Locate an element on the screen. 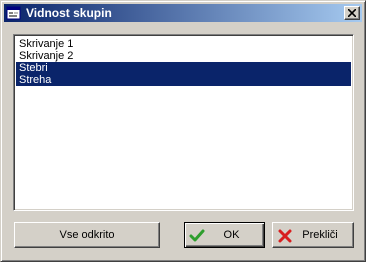  checkmark-icon is located at coordinates (197, 236).